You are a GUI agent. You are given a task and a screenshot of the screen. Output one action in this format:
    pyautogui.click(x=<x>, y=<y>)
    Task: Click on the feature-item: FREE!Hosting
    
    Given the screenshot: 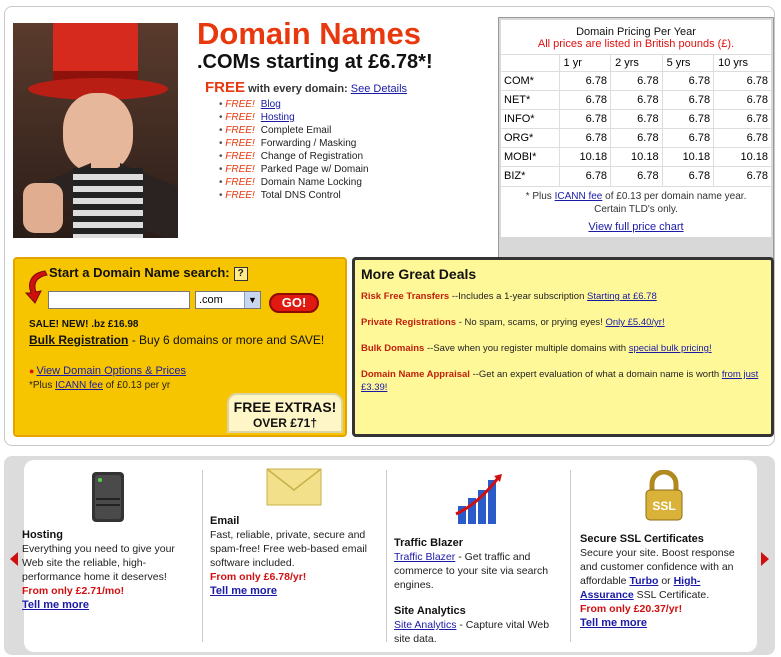 What is the action you would take?
    pyautogui.click(x=353, y=117)
    